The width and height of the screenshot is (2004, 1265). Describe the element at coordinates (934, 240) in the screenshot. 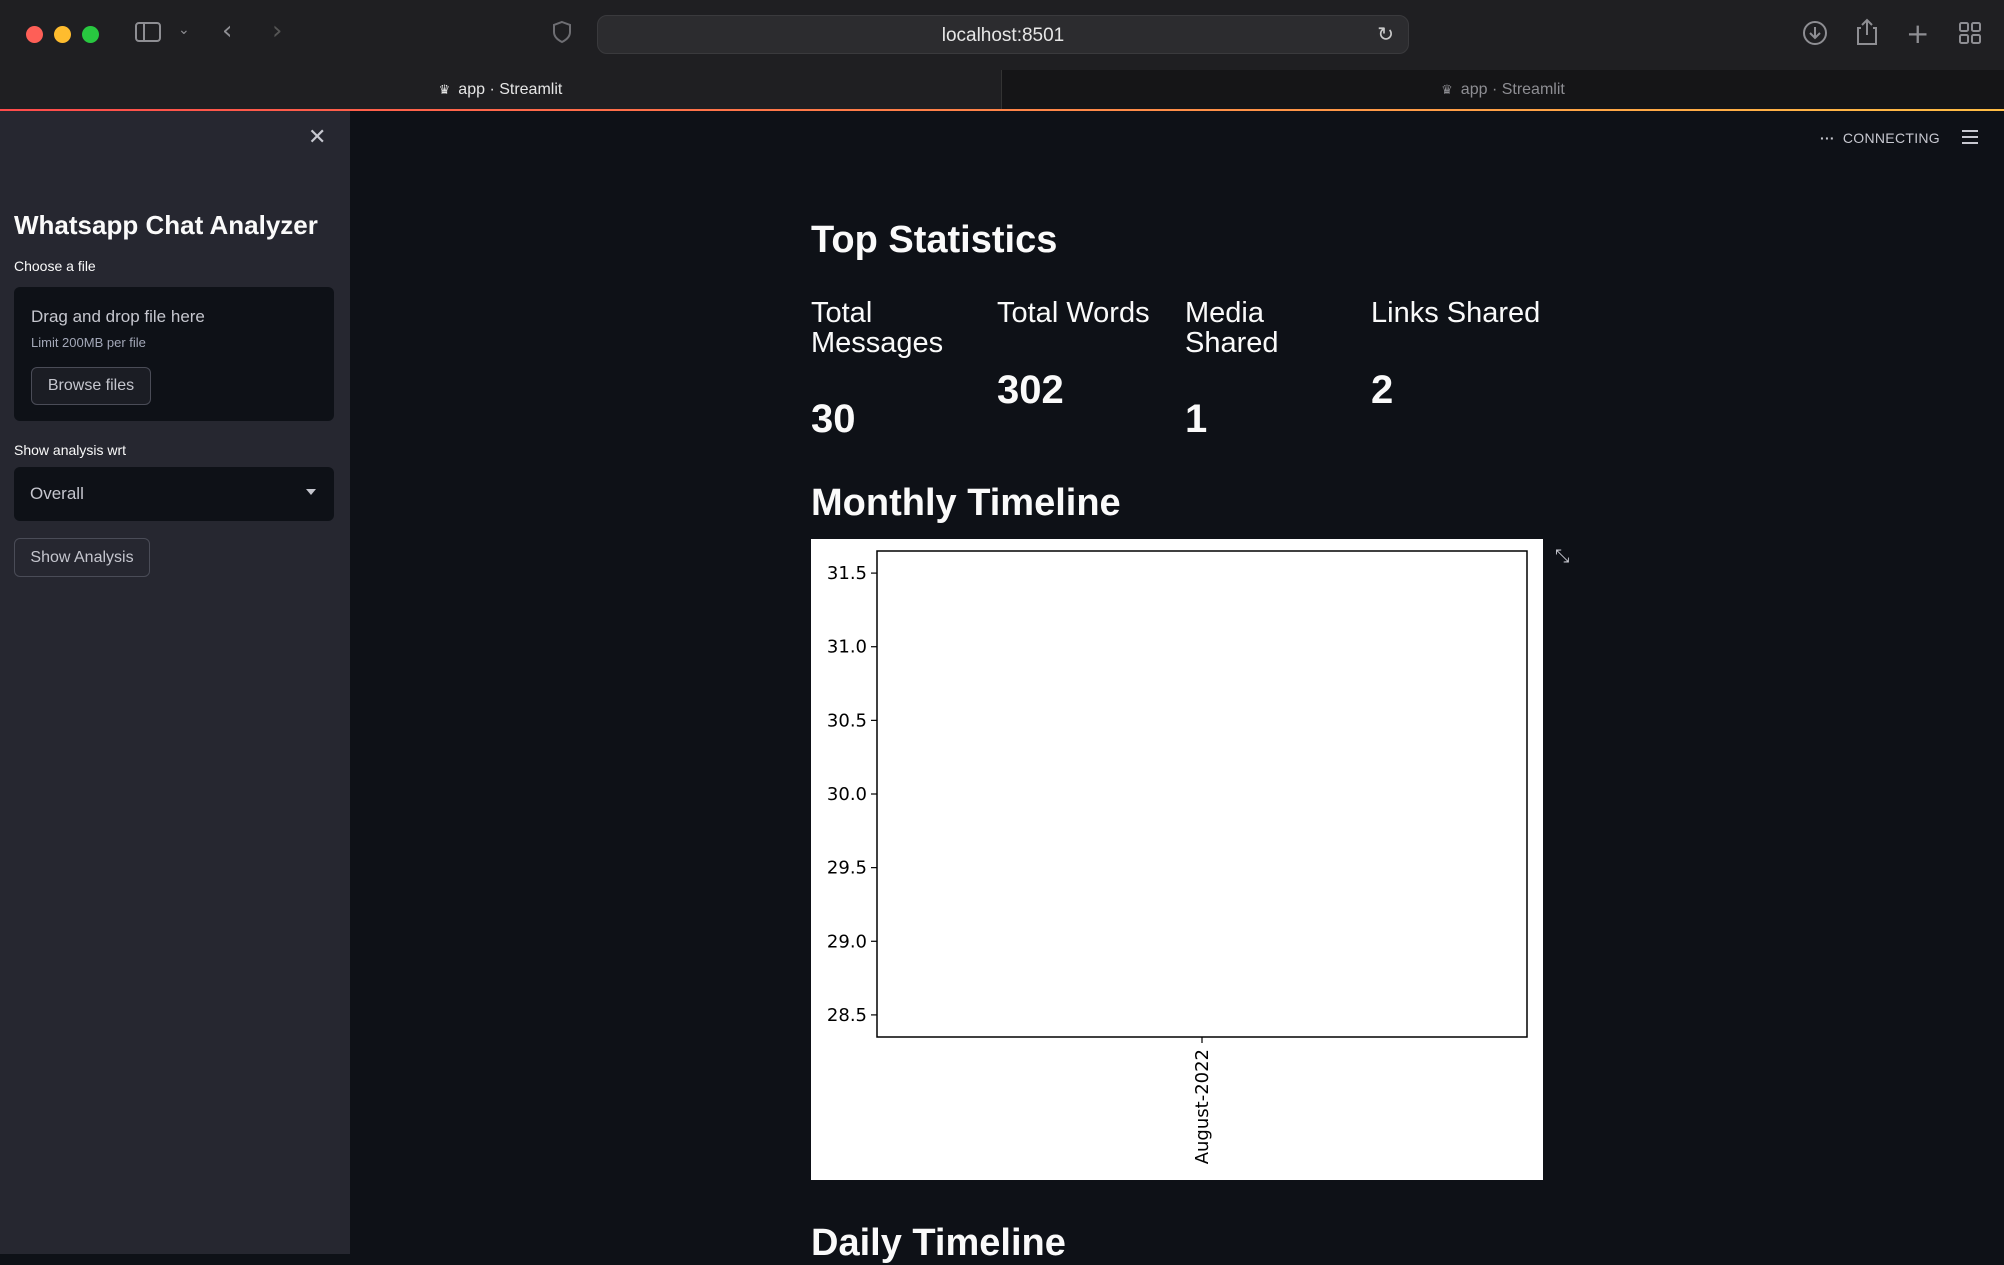

I see `top-statistics-heading: Top Statistics` at that location.